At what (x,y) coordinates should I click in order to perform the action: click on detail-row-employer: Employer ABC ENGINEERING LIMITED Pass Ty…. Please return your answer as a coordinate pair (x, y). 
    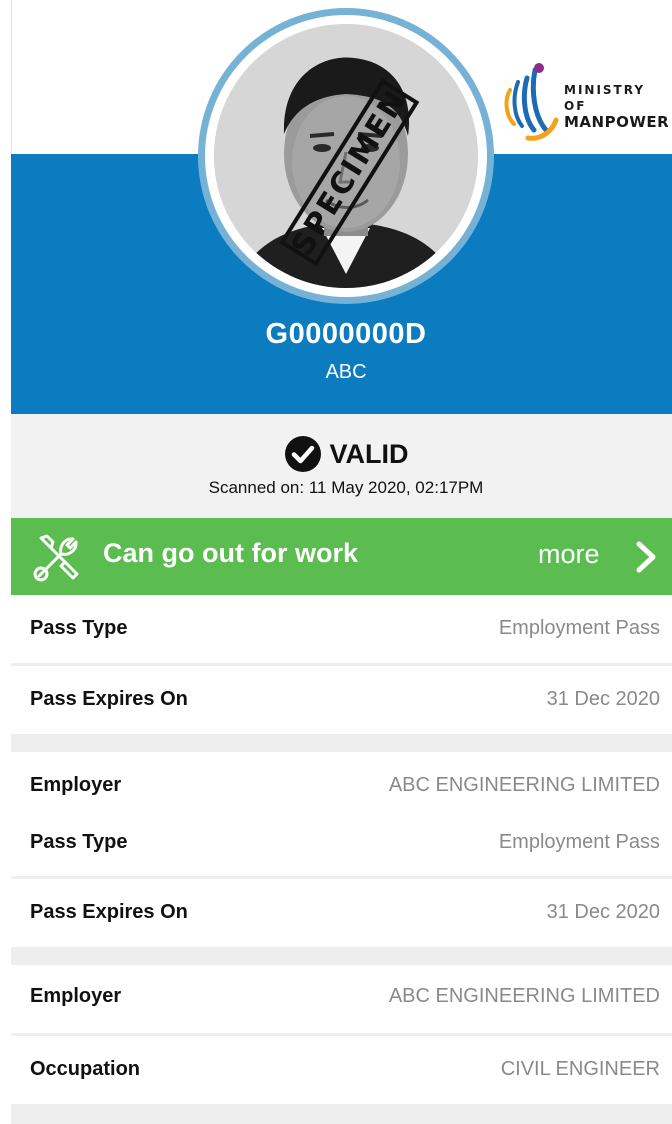
    Looking at the image, I should click on (341, 814).